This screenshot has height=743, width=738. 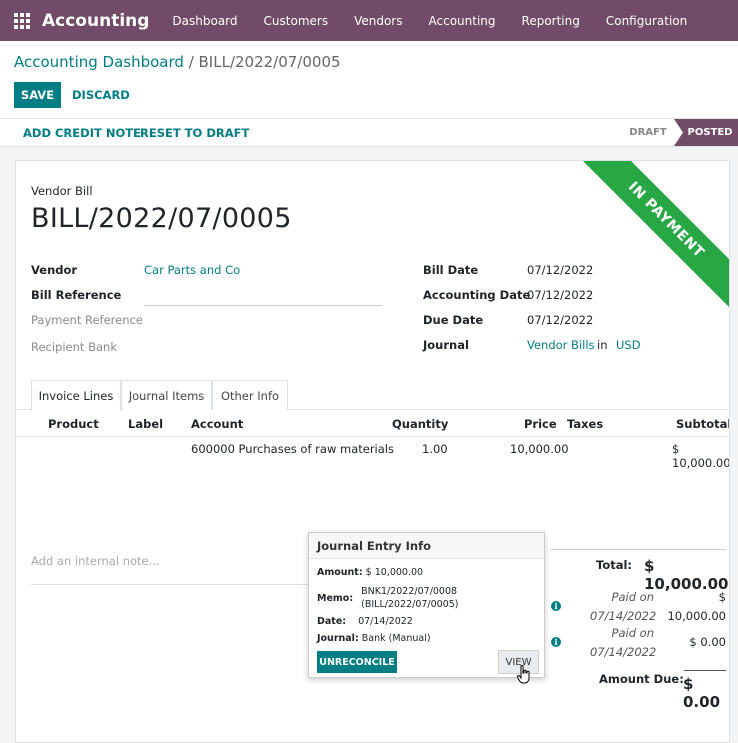 I want to click on journal-in-text: in, so click(x=602, y=345).